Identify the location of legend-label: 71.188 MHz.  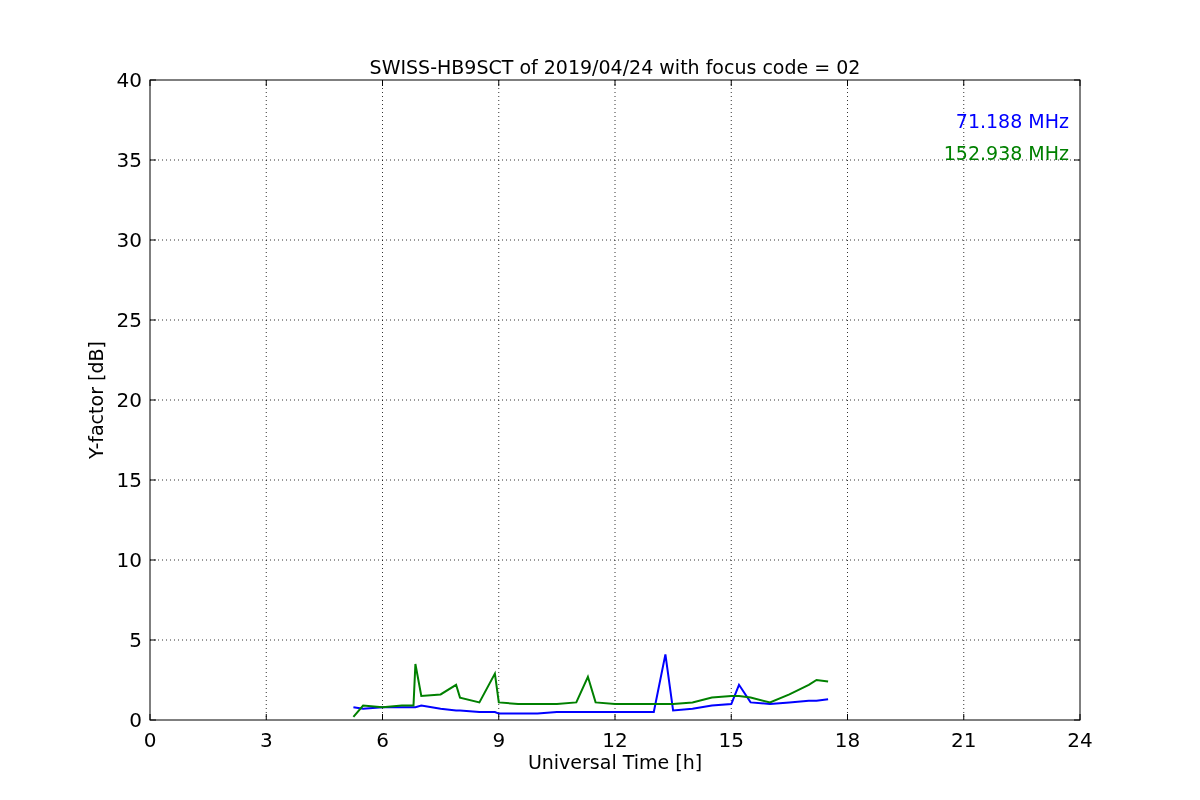
(1012, 121).